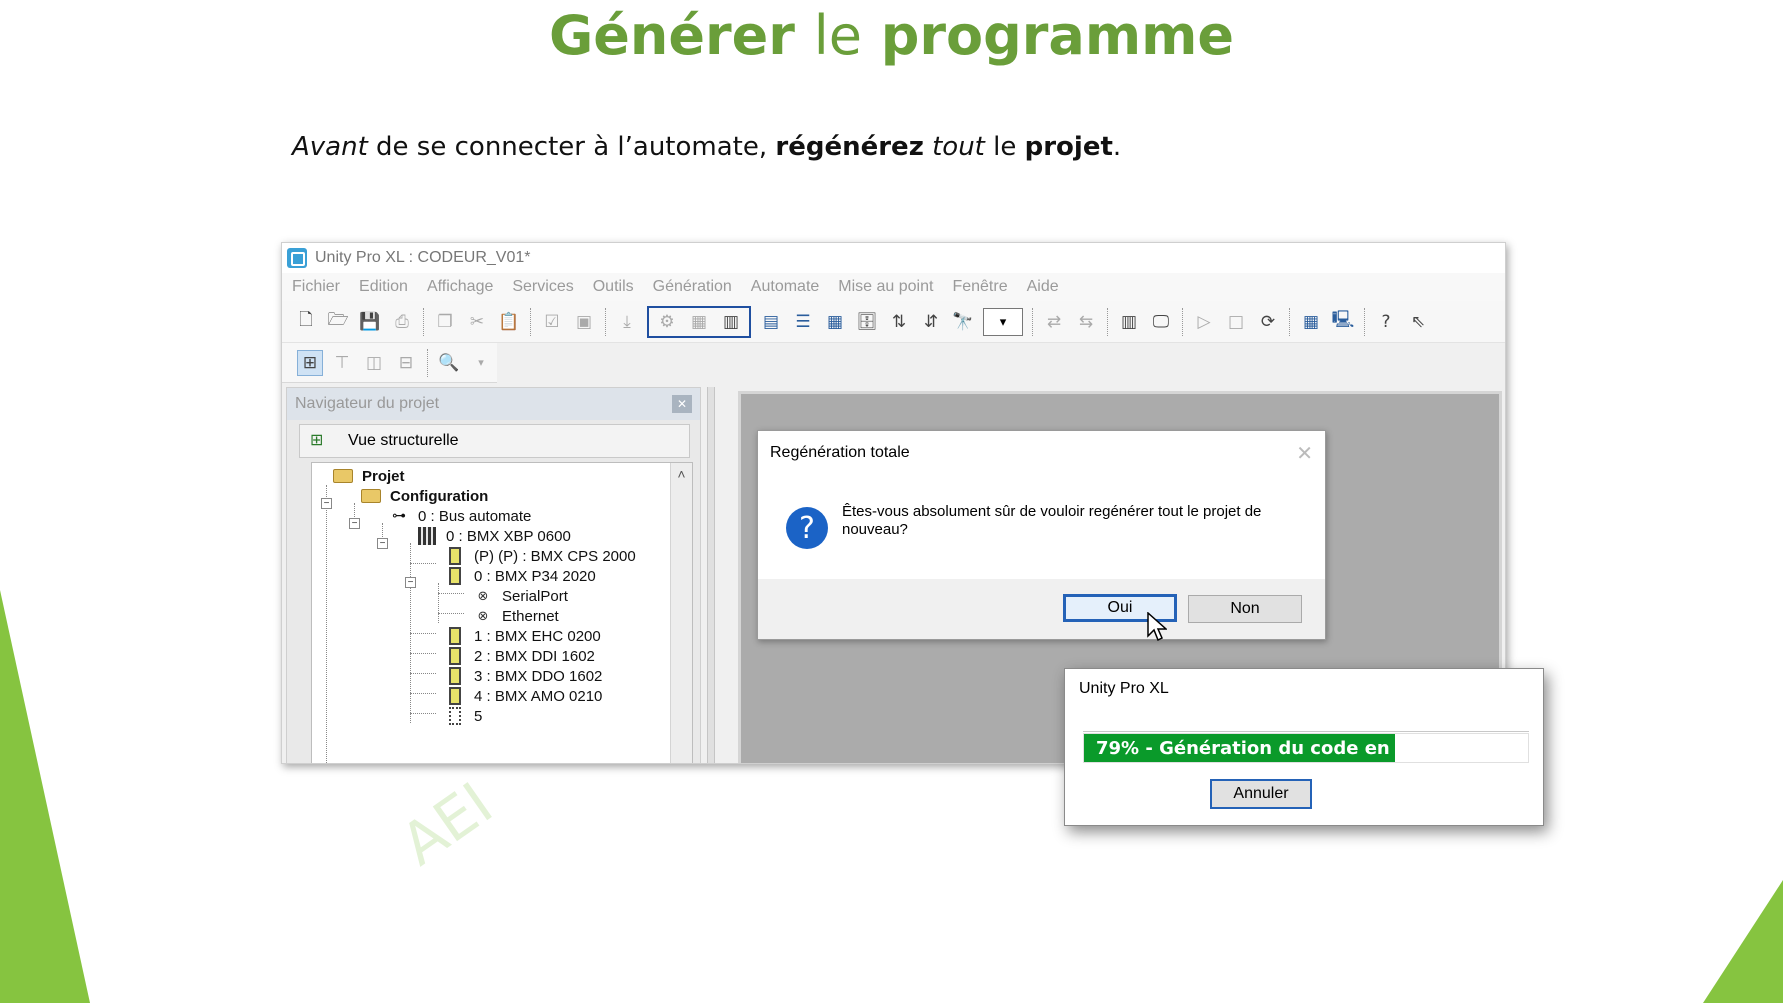 The width and height of the screenshot is (1783, 1003). I want to click on tree-item-projet: Projet, so click(368, 476).